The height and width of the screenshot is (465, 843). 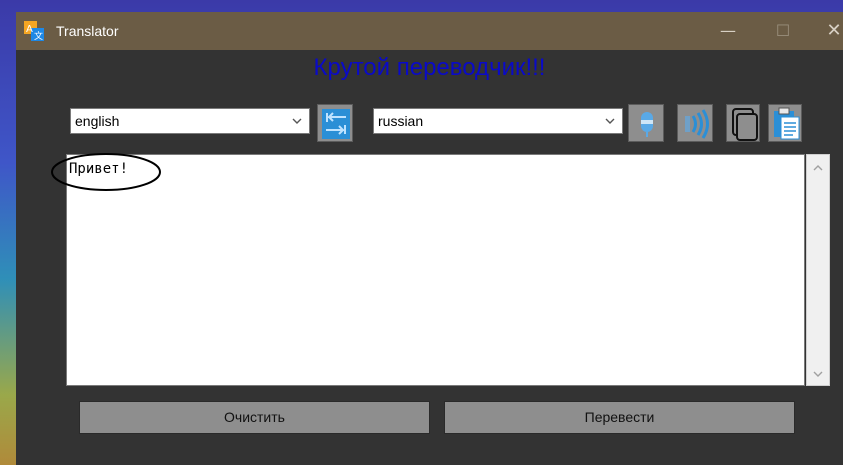 What do you see at coordinates (97, 121) in the screenshot?
I see `source-language-value: english` at bounding box center [97, 121].